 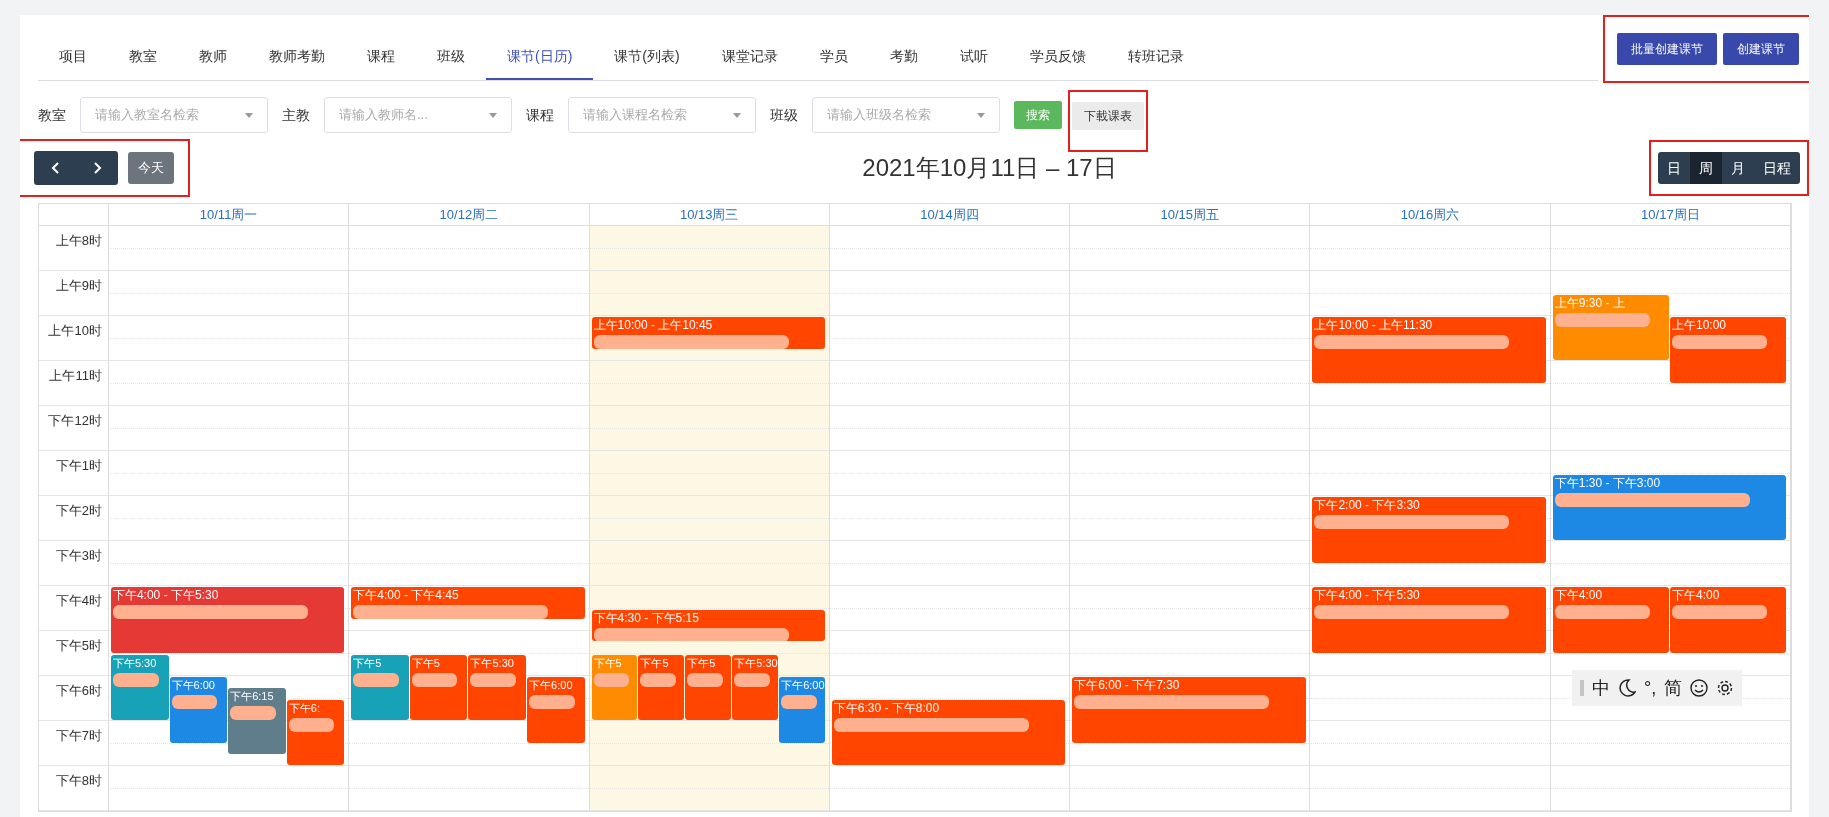 I want to click on nav-tab: 考勤, so click(x=903, y=57).